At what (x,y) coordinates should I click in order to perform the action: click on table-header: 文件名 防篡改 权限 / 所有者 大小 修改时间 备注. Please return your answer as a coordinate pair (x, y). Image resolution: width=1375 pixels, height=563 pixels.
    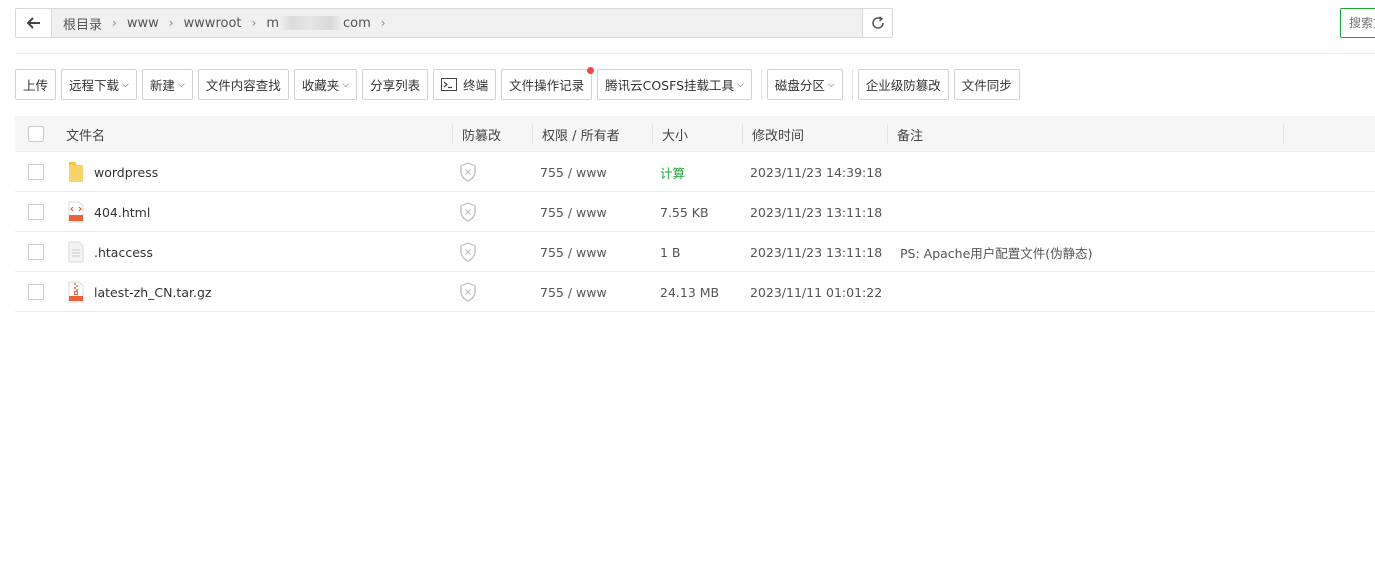
    Looking at the image, I should click on (695, 134).